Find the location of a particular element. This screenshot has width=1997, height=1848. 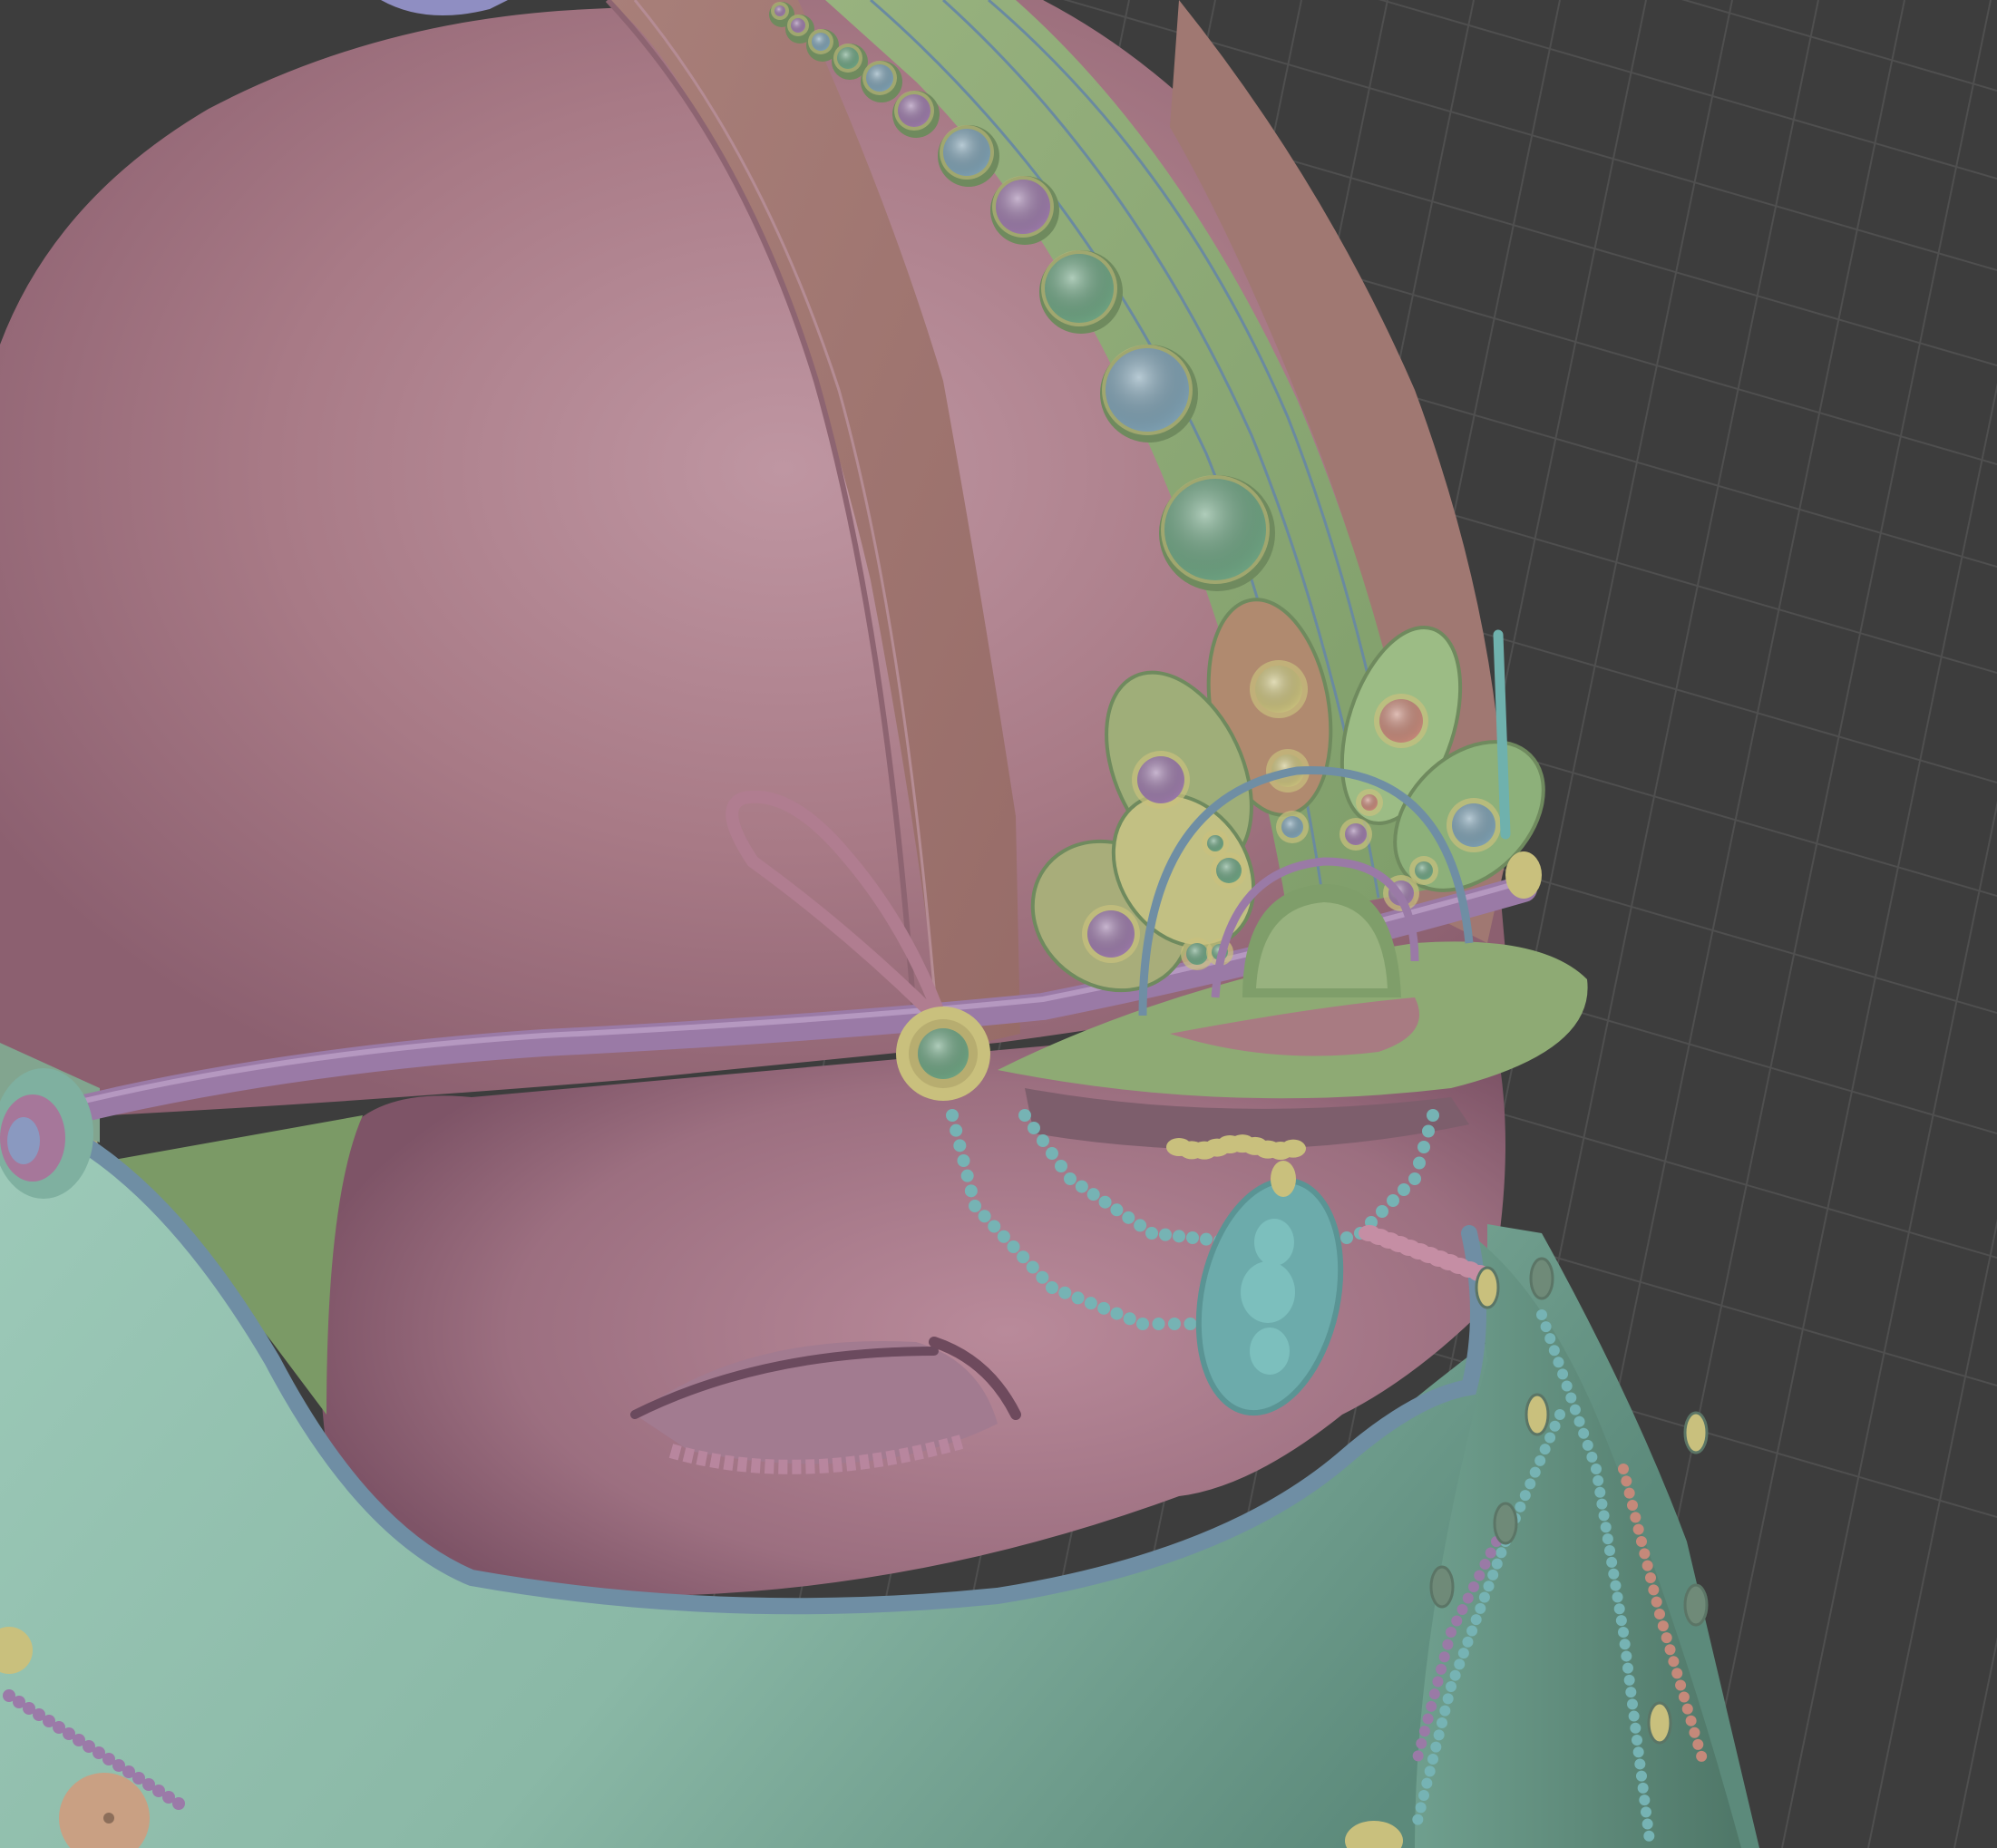

grid-line is located at coordinates (1975, 1742).